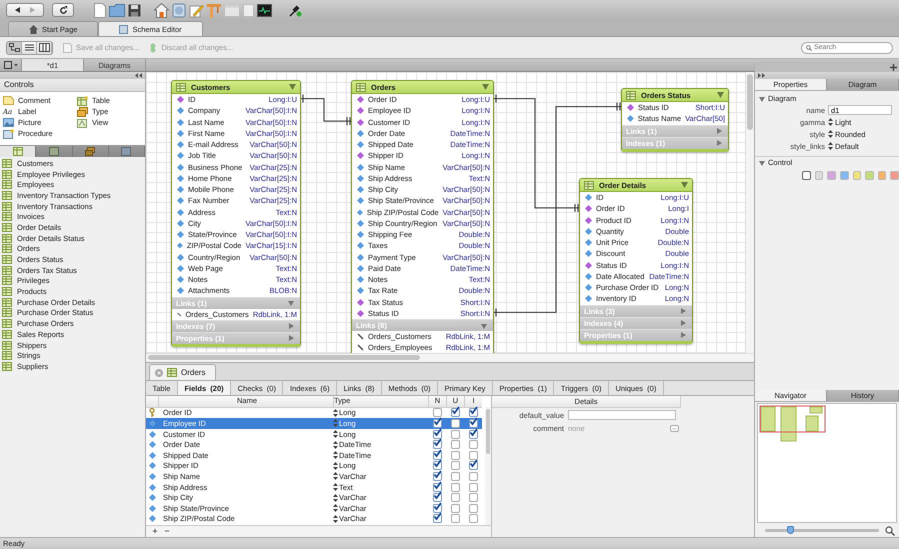  I want to click on plug-icon, so click(295, 10).